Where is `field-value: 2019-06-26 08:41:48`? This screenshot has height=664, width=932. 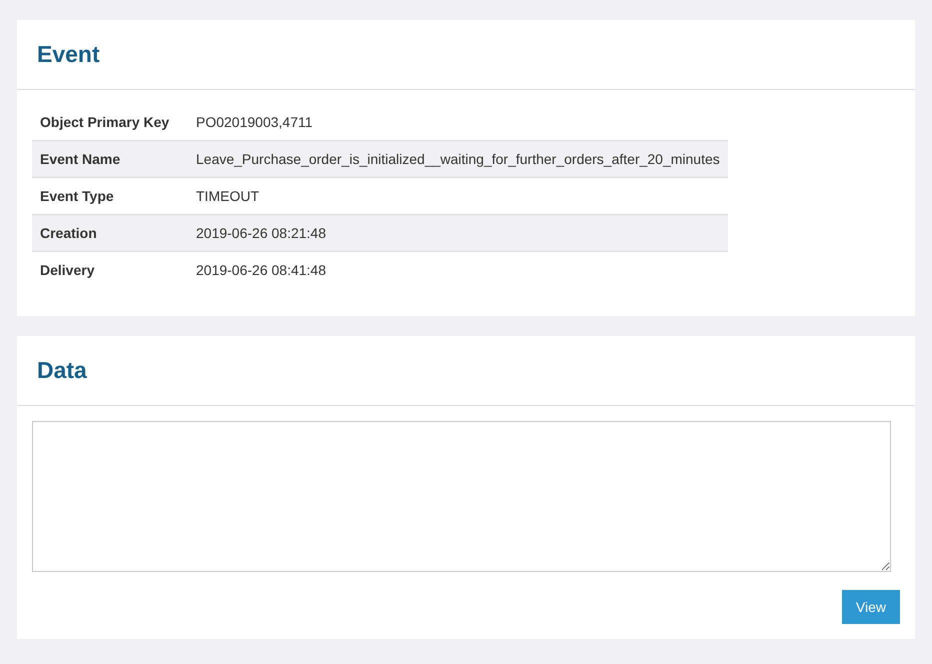 field-value: 2019-06-26 08:41:48 is located at coordinates (458, 270).